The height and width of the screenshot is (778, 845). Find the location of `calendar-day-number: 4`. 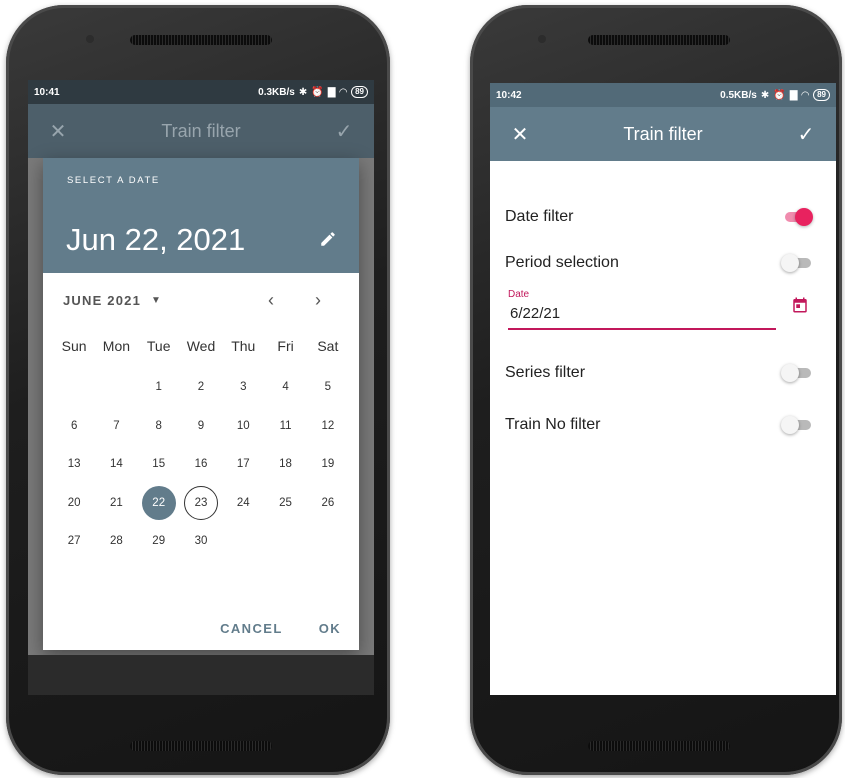

calendar-day-number: 4 is located at coordinates (285, 387).